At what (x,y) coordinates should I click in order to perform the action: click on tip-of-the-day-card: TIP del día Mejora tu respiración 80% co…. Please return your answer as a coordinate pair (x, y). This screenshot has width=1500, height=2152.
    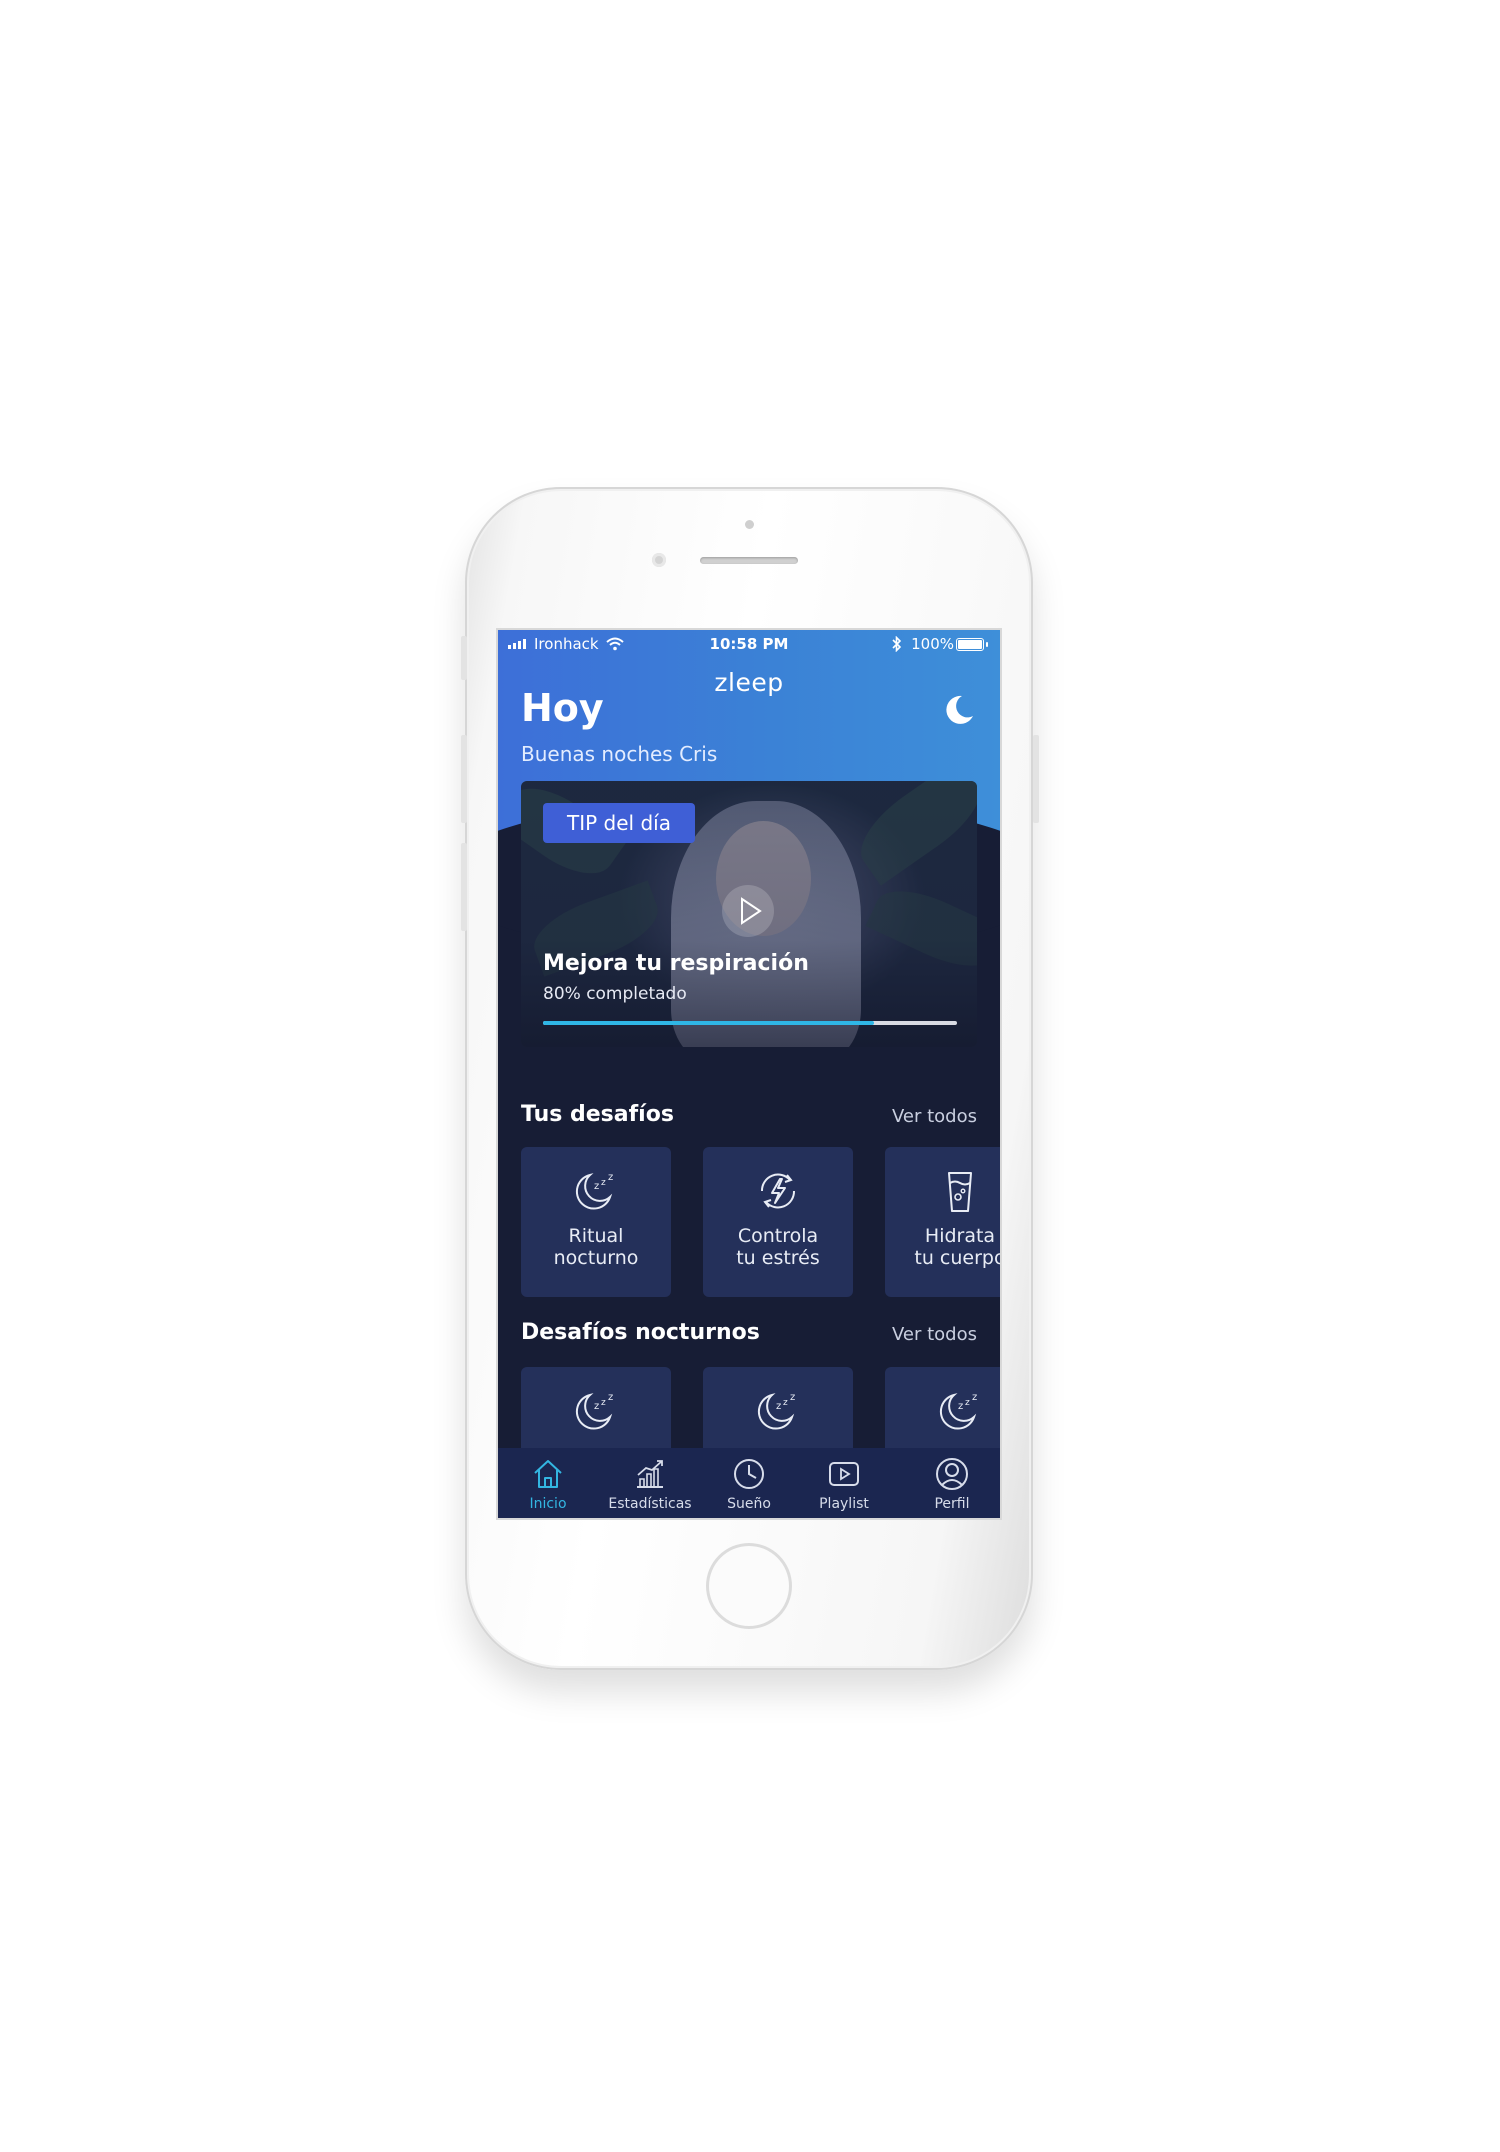
    Looking at the image, I should click on (749, 914).